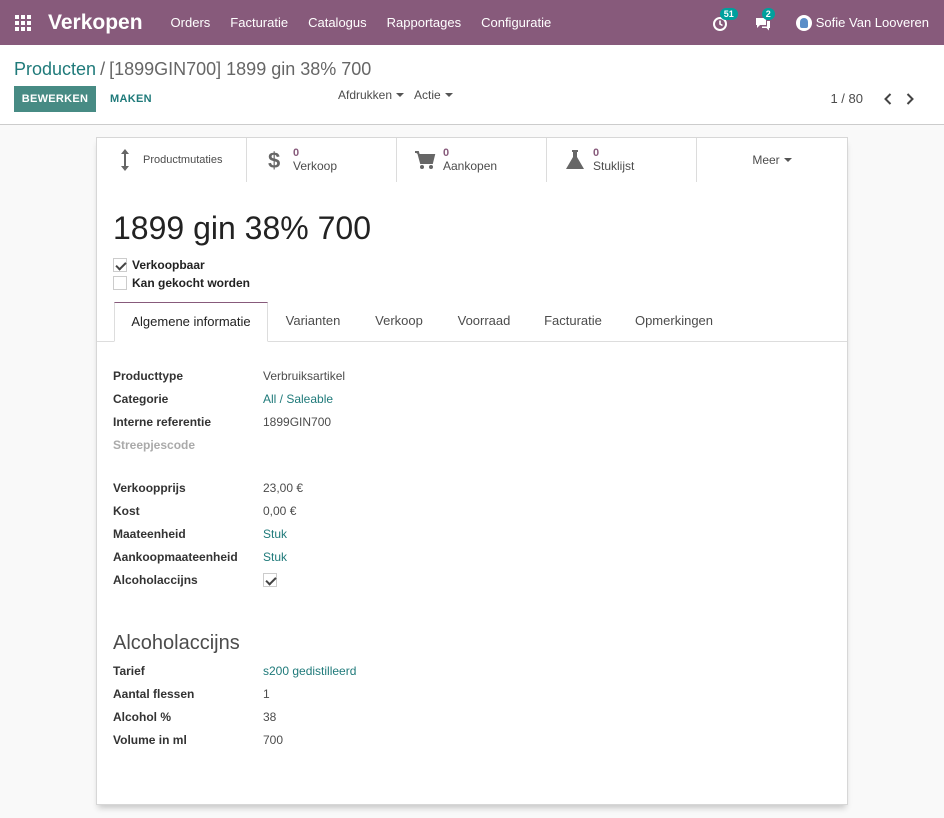  I want to click on app-brand: Verkopen, so click(95, 23).